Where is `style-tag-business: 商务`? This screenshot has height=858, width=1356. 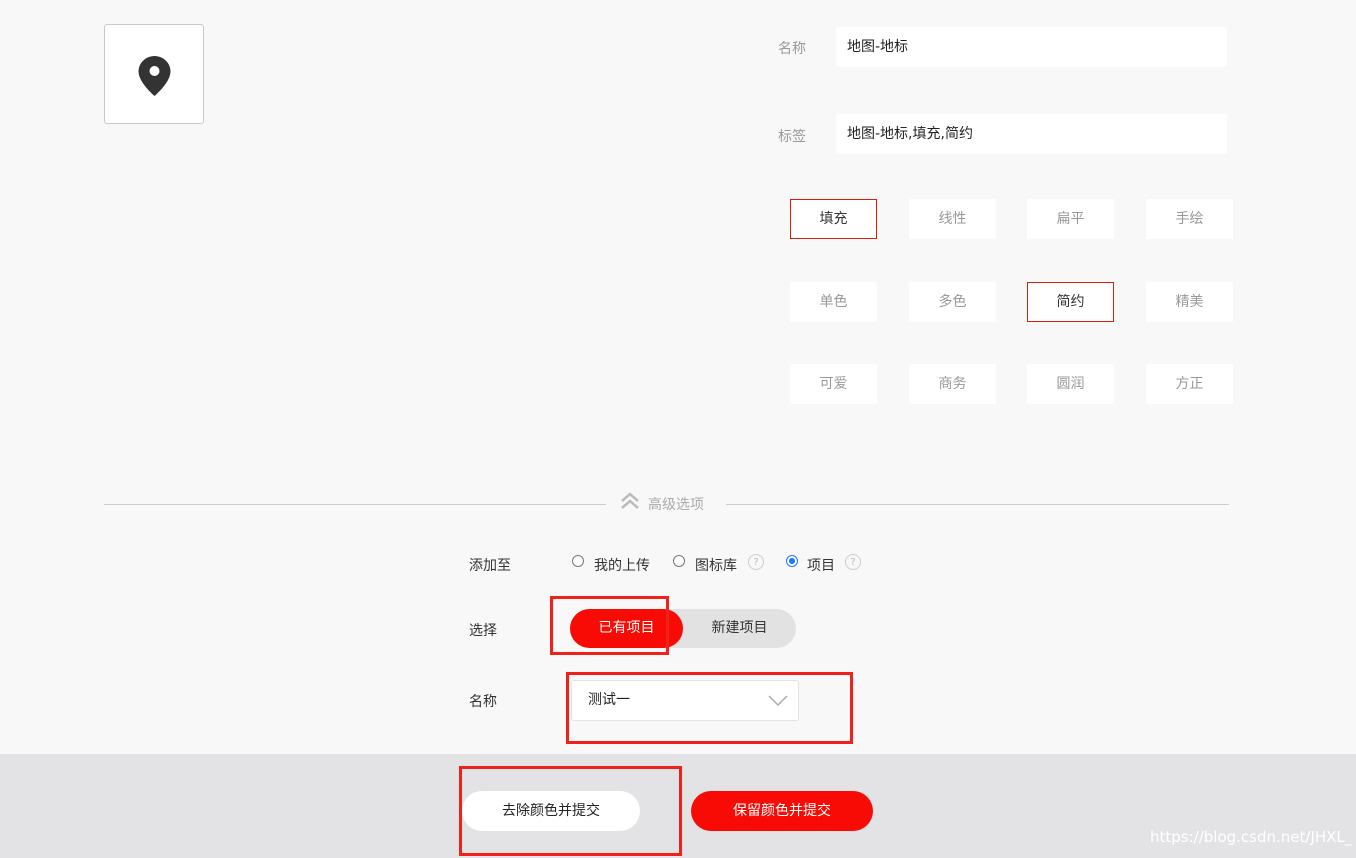 style-tag-business: 商务 is located at coordinates (952, 384).